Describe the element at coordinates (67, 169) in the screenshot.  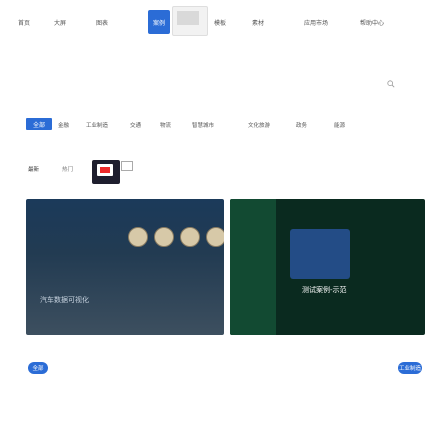
I see `filter-hot: 热门` at that location.